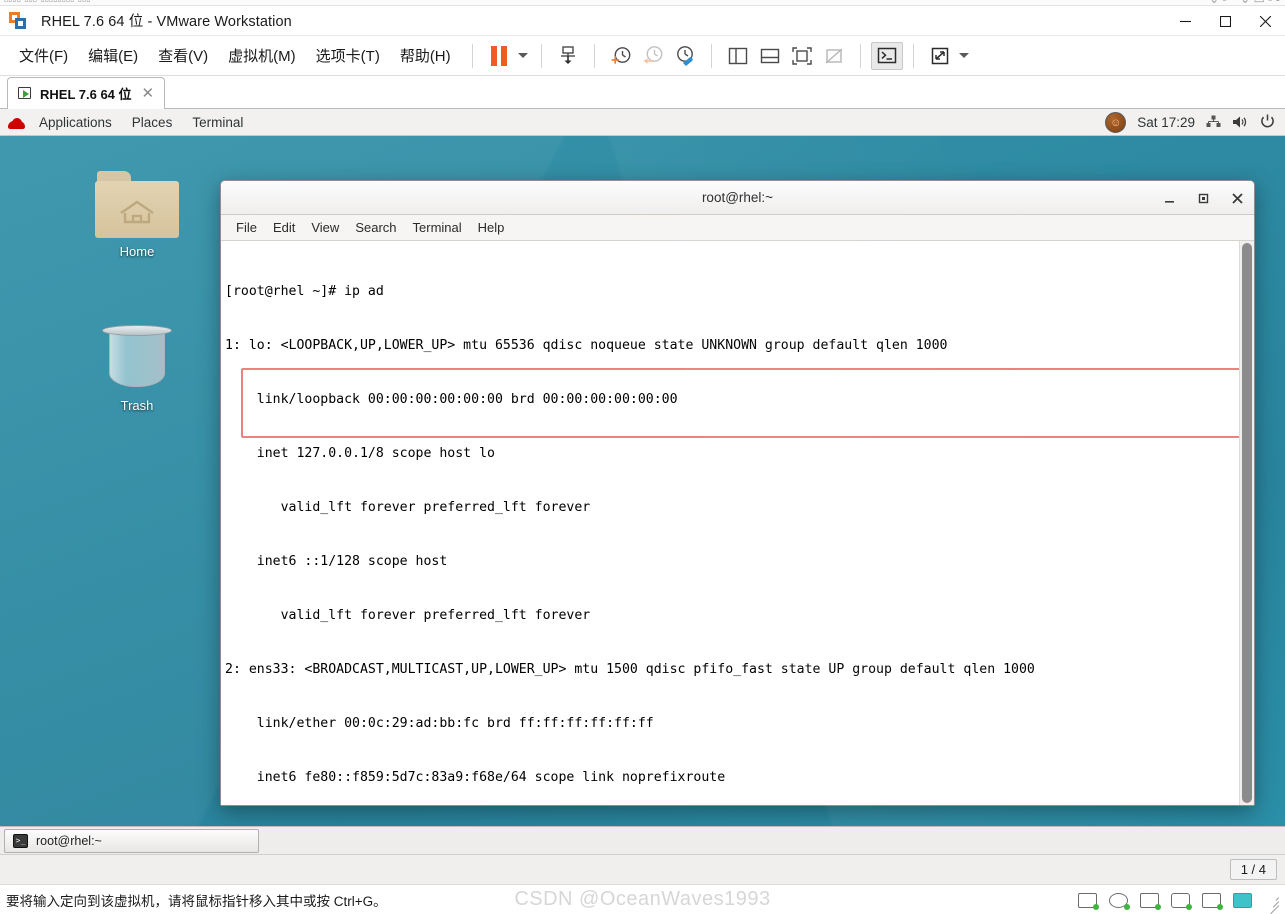 The height and width of the screenshot is (914, 1285). Describe the element at coordinates (738, 56) in the screenshot. I see `show-library-icon` at that location.